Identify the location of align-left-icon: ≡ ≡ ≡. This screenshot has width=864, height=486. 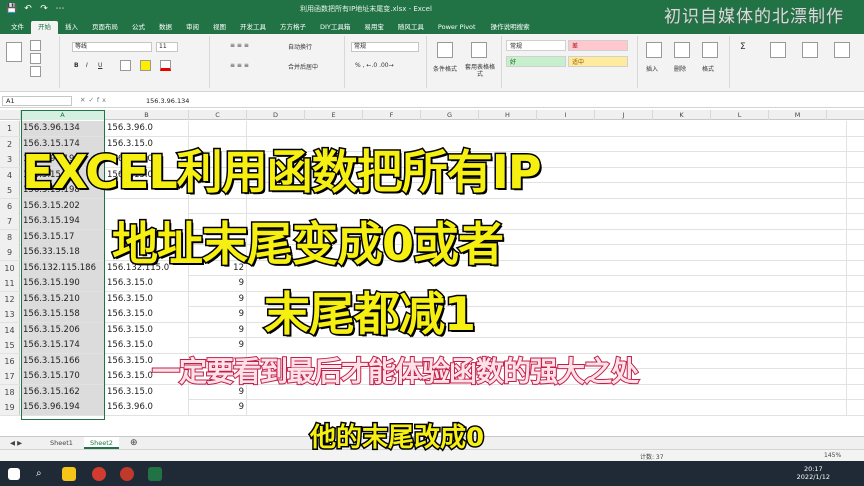
(239, 65).